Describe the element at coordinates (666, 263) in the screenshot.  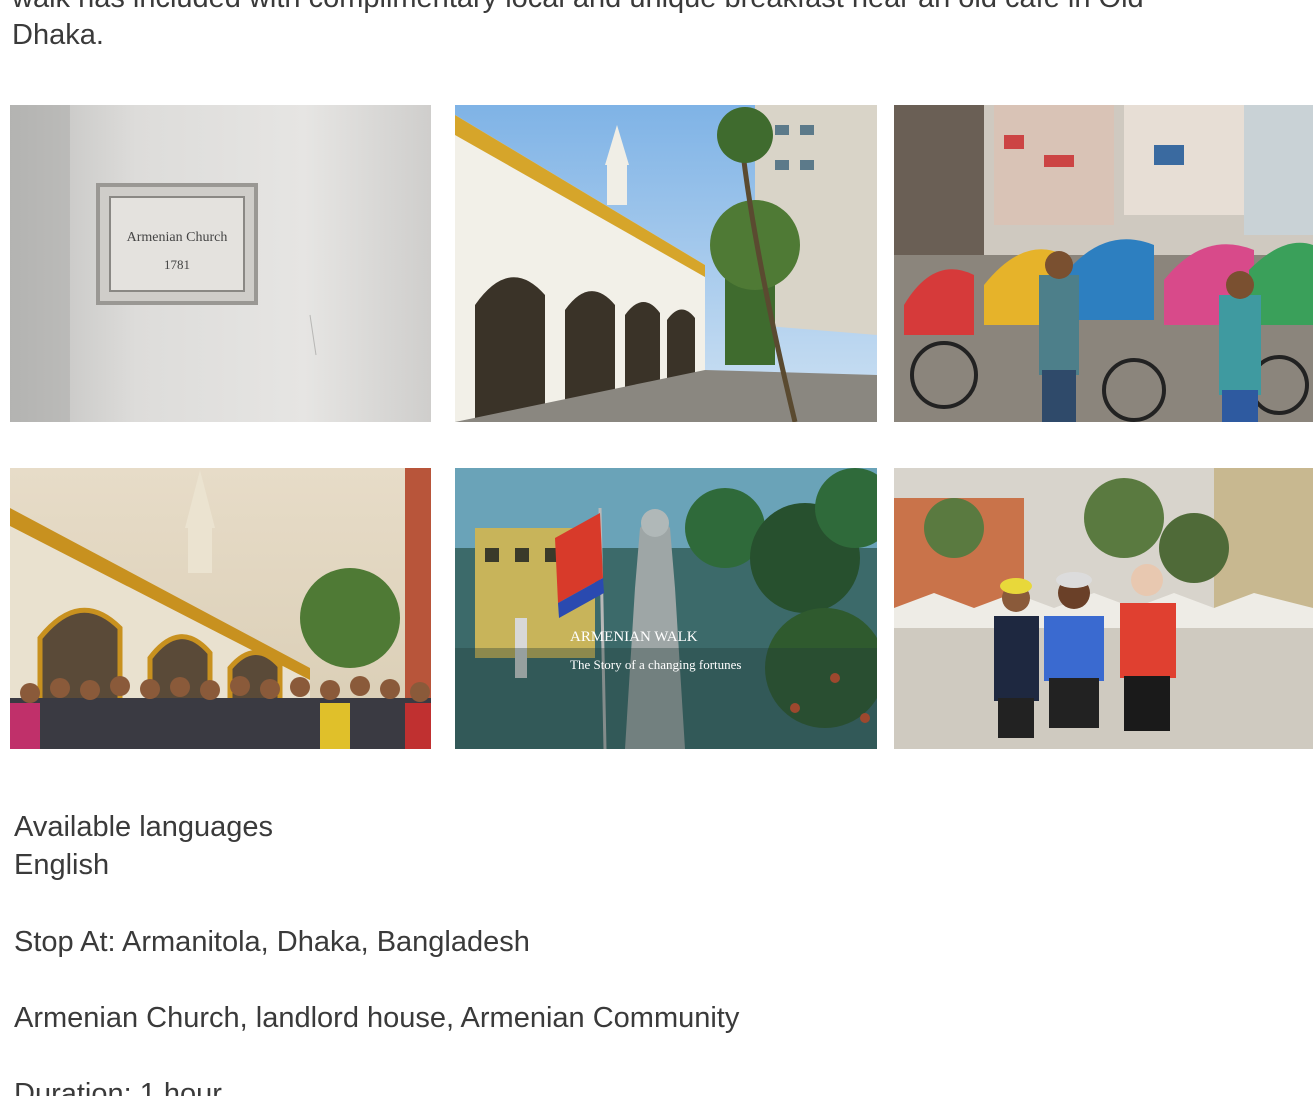
I see `church-arcade-photo` at that location.